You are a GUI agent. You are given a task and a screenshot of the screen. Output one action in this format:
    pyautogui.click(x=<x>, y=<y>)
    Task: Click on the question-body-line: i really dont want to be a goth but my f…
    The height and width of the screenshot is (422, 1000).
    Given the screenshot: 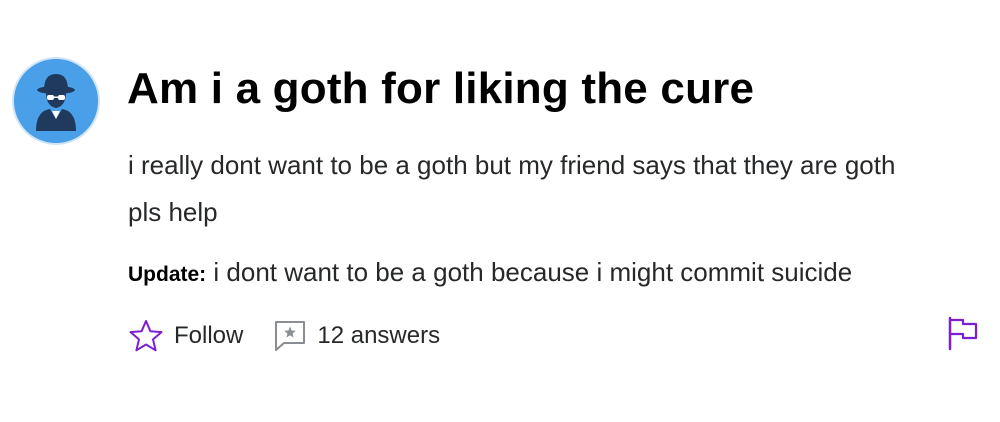 What is the action you would take?
    pyautogui.click(x=512, y=165)
    